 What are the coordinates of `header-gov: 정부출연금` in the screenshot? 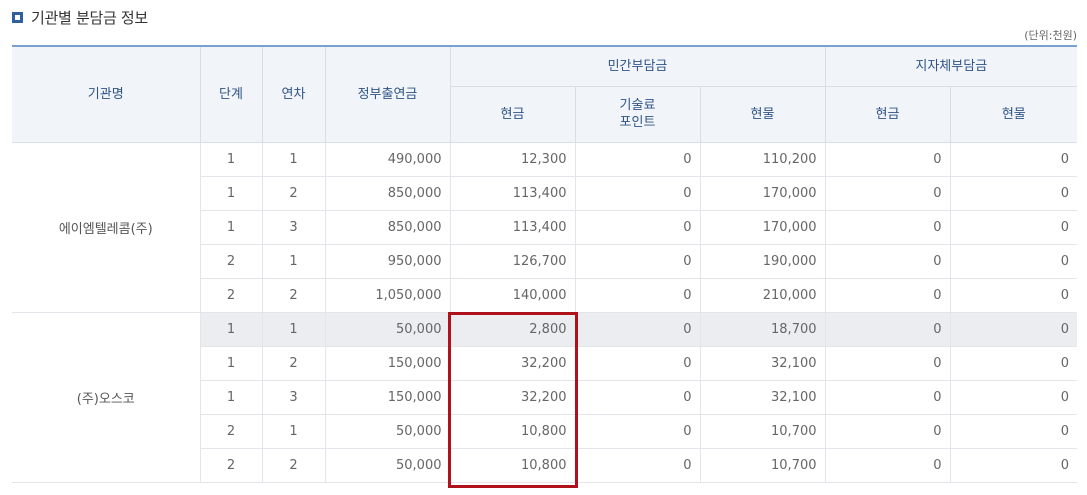 It's located at (387, 94).